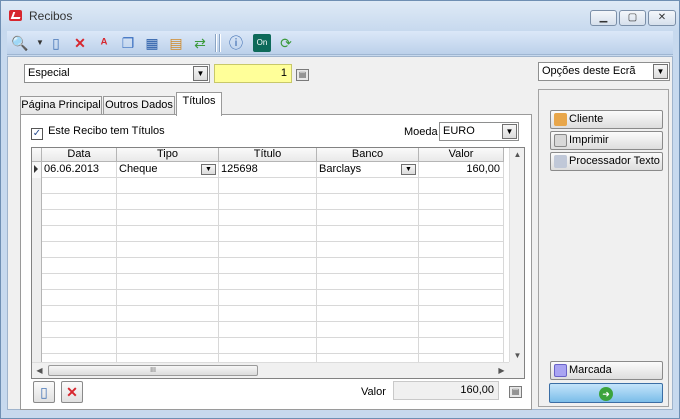 Image resolution: width=680 pixels, height=419 pixels. Describe the element at coordinates (176, 43) in the screenshot. I see `print-icon: ▤` at that location.